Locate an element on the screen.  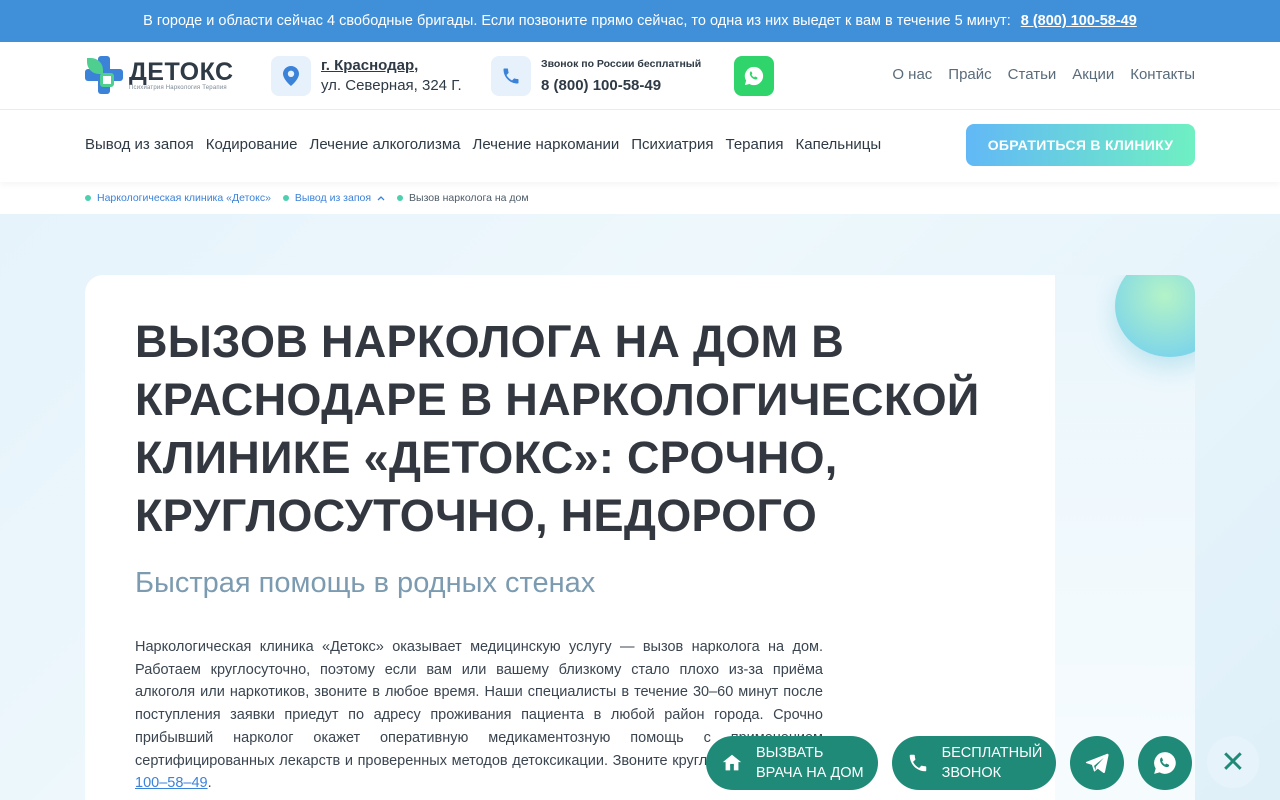
home-icon is located at coordinates (732, 763).